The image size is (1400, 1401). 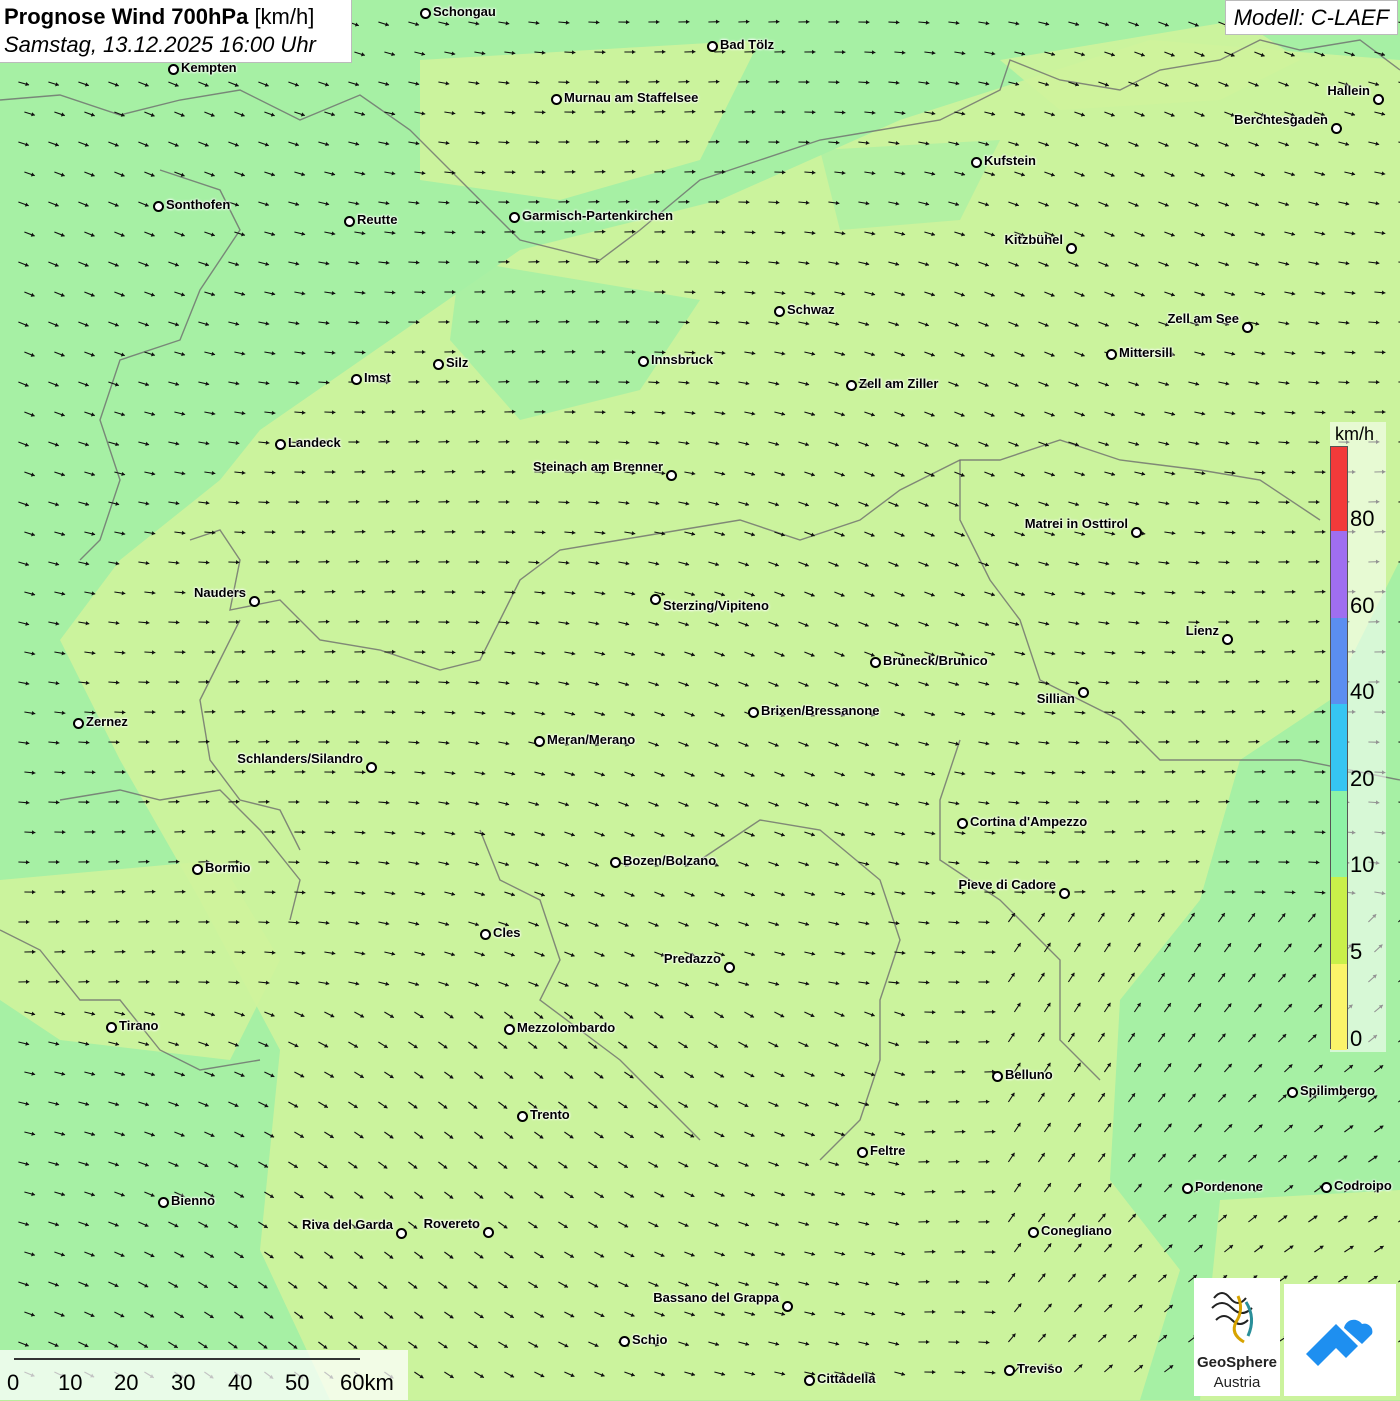 What do you see at coordinates (1076, 523) in the screenshot?
I see `city-label: Matrei in Osttirol` at bounding box center [1076, 523].